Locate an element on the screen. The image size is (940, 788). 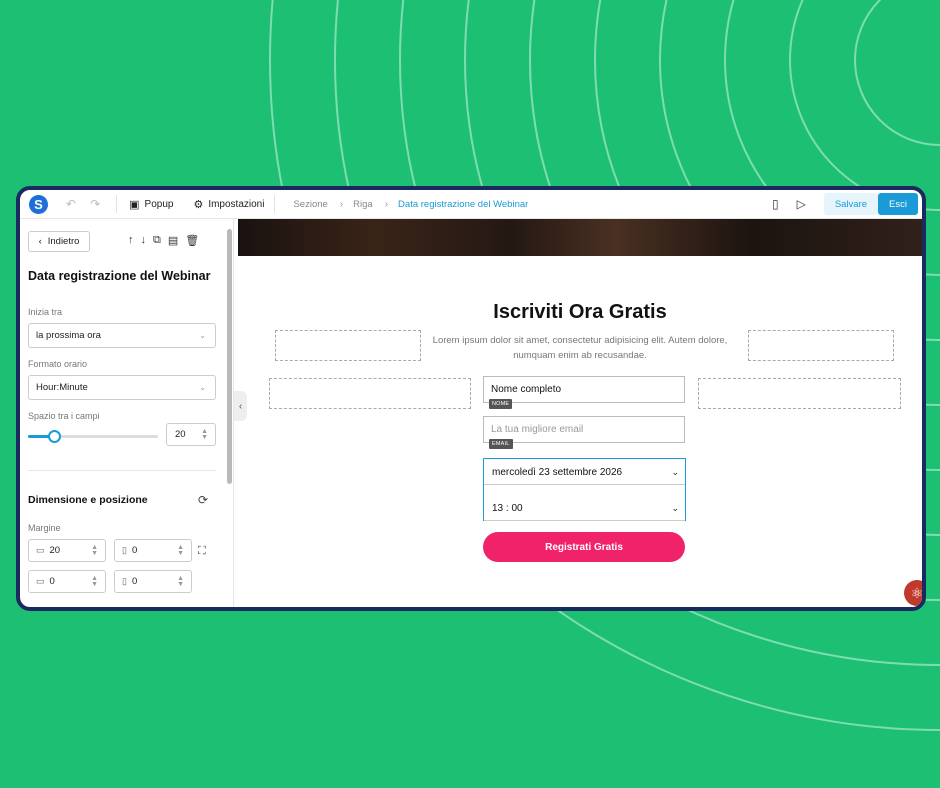
name-field: Nome completo is located at coordinates (584, 389).